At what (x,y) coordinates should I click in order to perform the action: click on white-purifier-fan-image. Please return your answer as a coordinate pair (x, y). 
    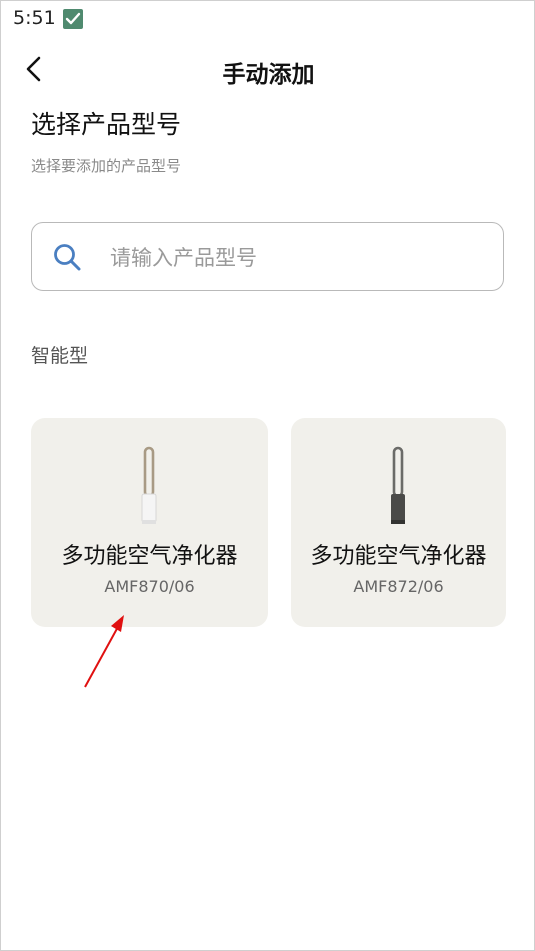
    Looking at the image, I should click on (149, 485).